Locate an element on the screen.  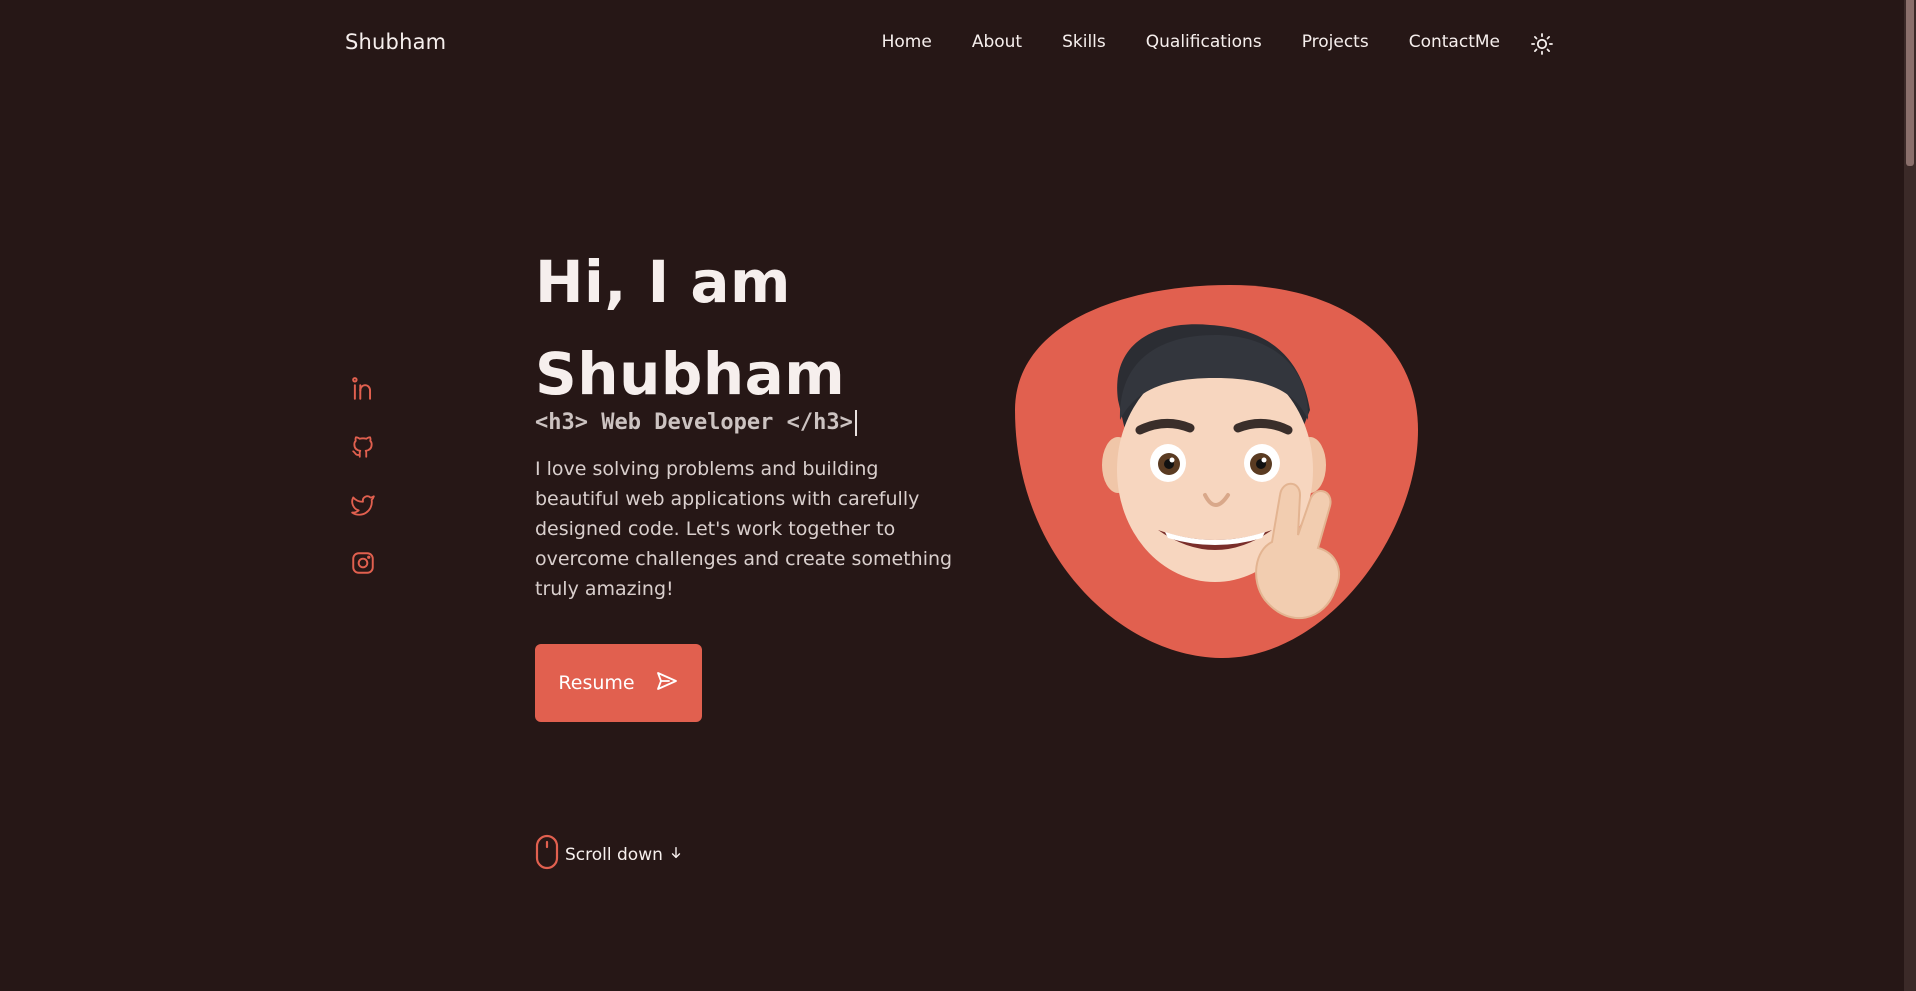
hero-title-line2: Shubham is located at coordinates (690, 374).